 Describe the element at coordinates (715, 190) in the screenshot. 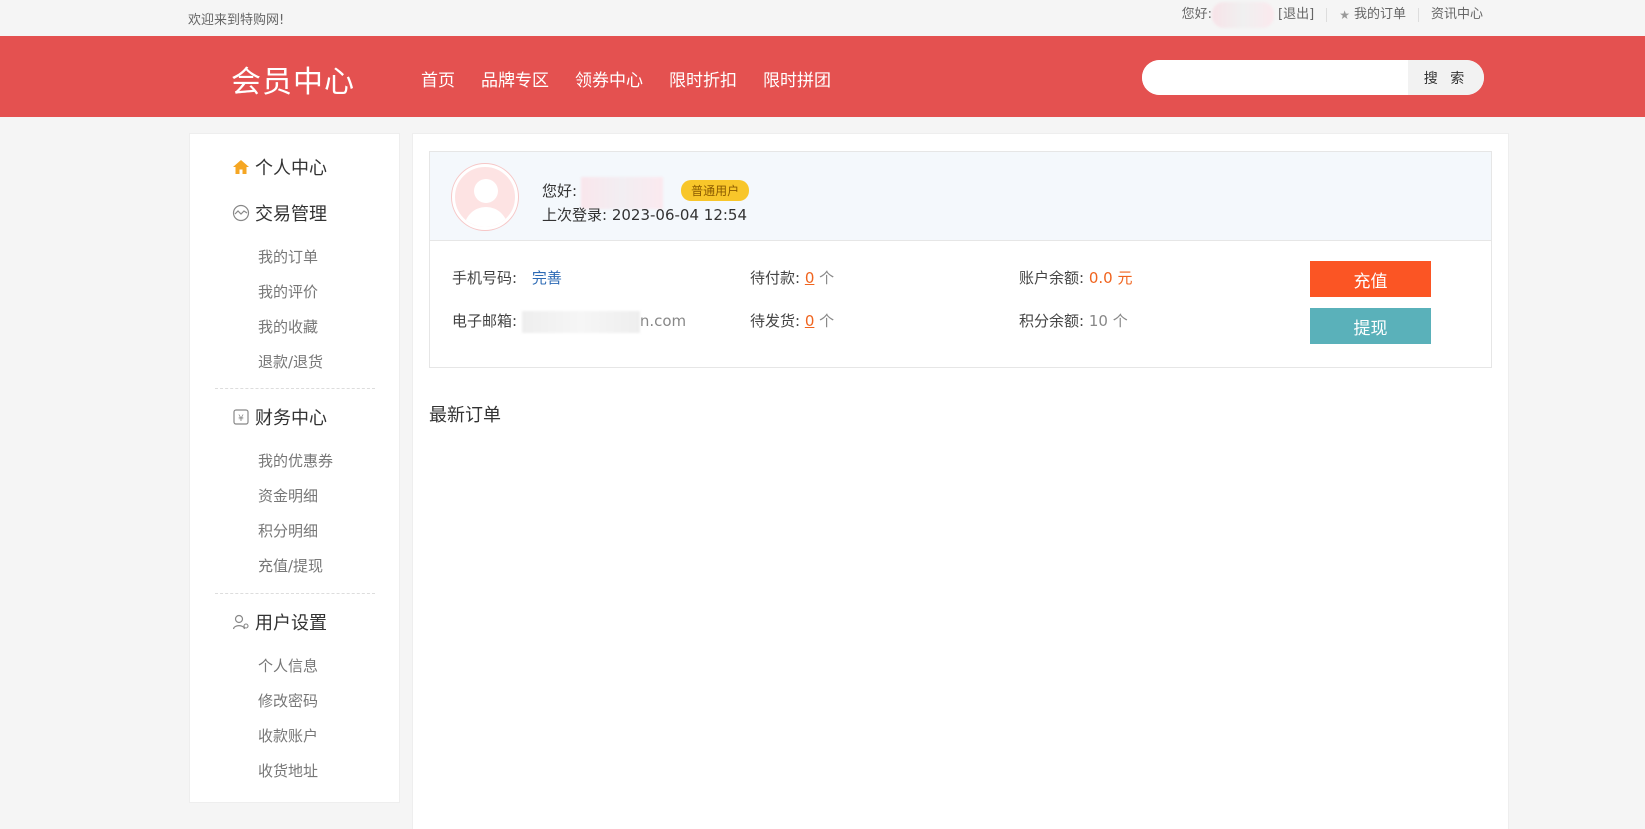

I see `level-badge: 普通用户` at that location.